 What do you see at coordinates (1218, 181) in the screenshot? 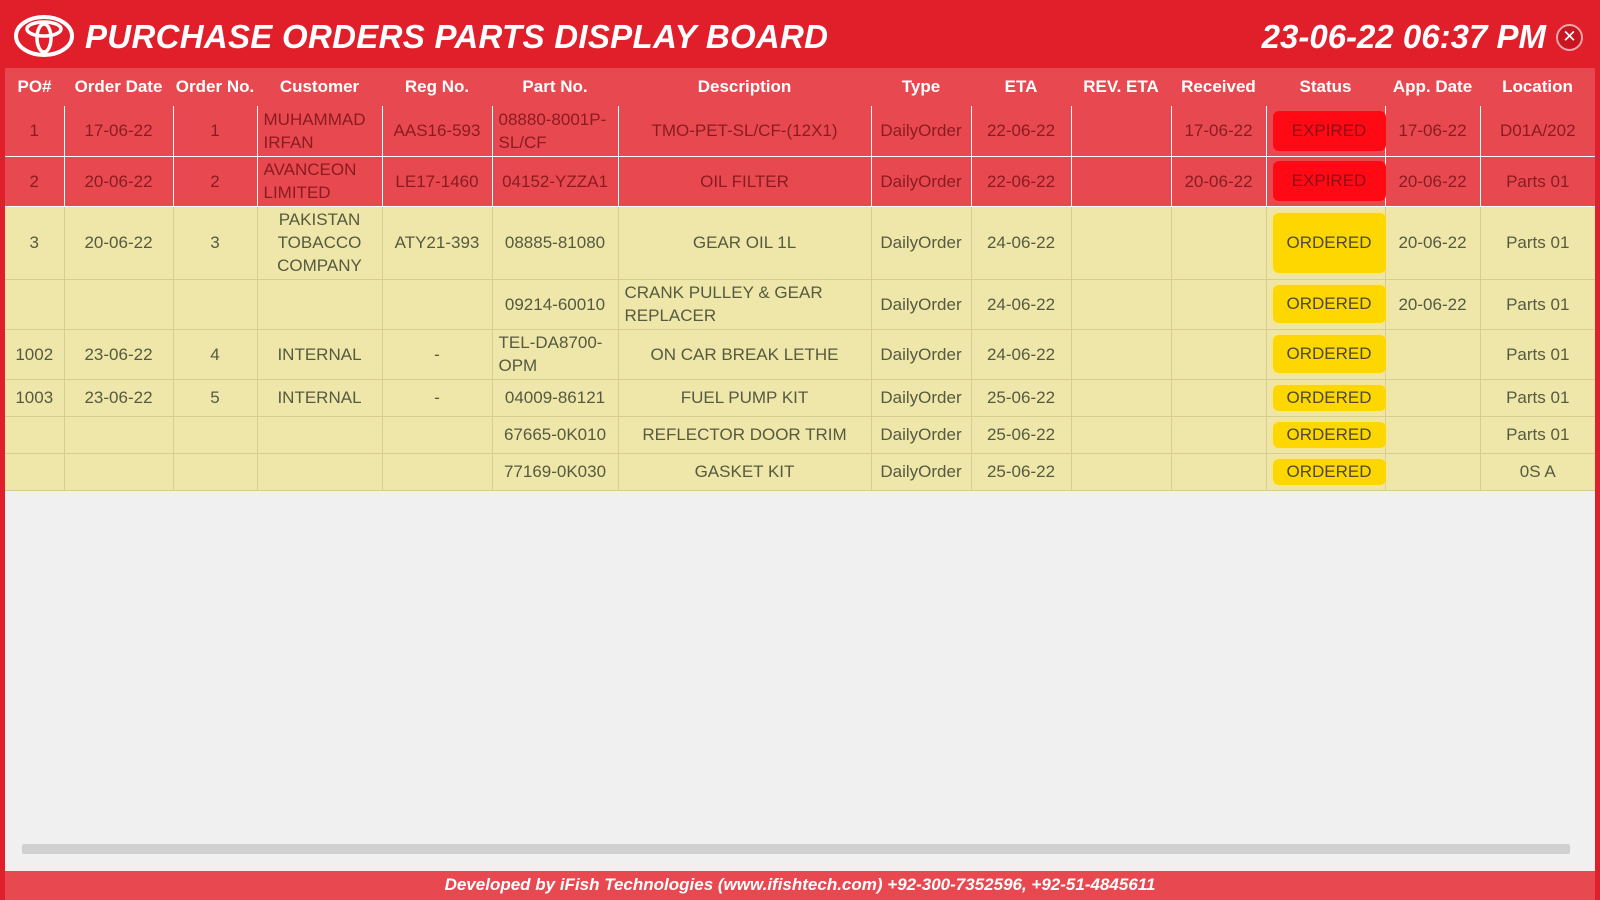
I see `cell-received: 20-06-22` at bounding box center [1218, 181].